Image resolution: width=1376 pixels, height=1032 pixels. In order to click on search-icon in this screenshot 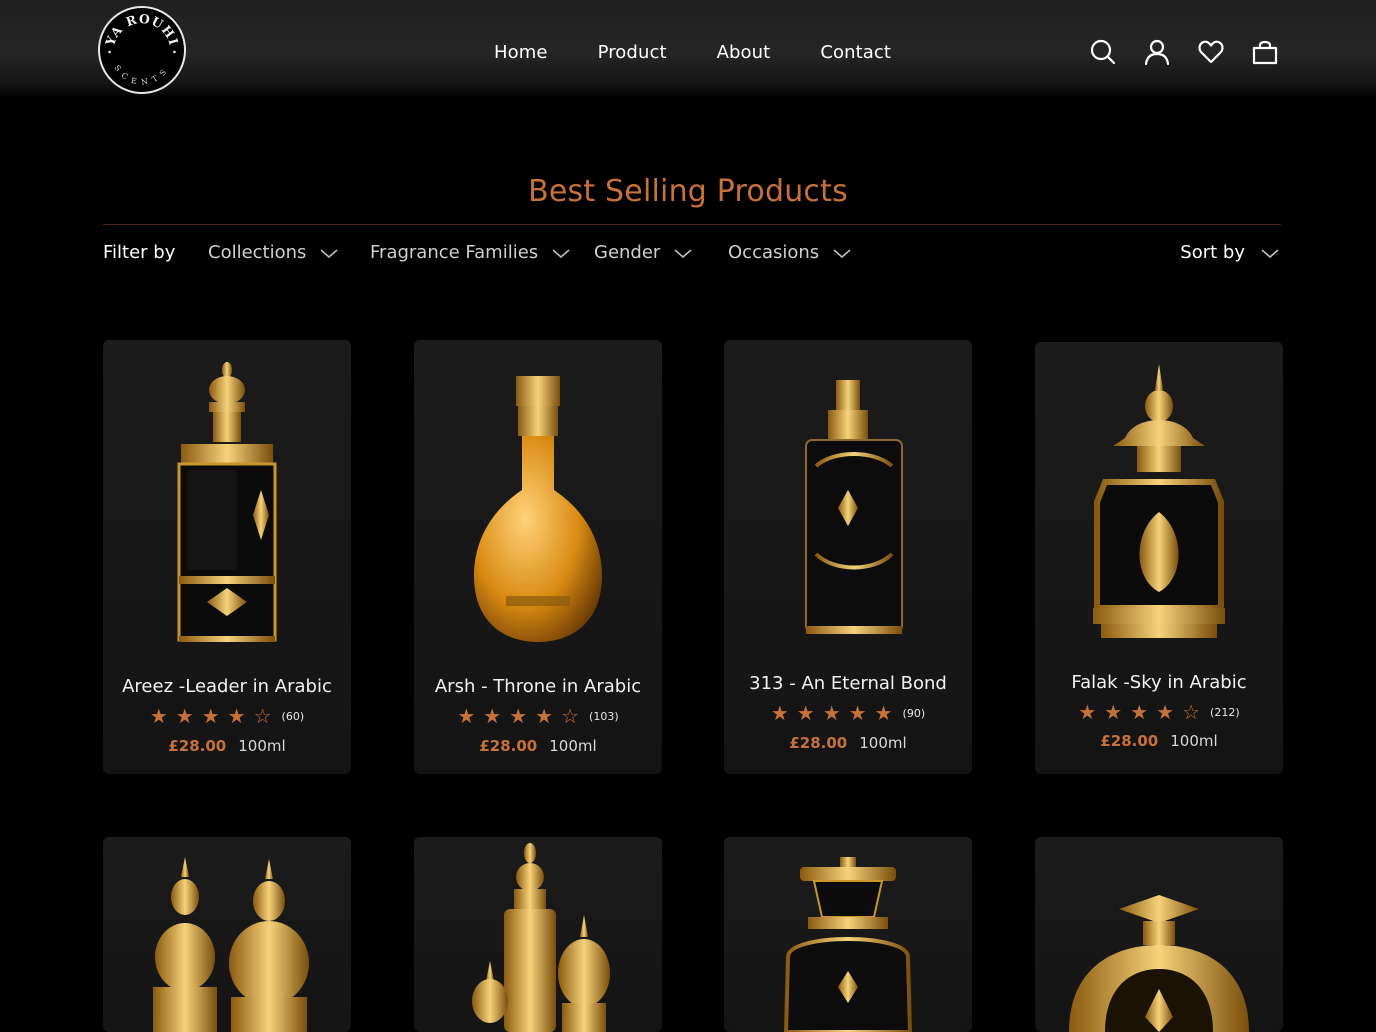, I will do `click(1103, 52)`.